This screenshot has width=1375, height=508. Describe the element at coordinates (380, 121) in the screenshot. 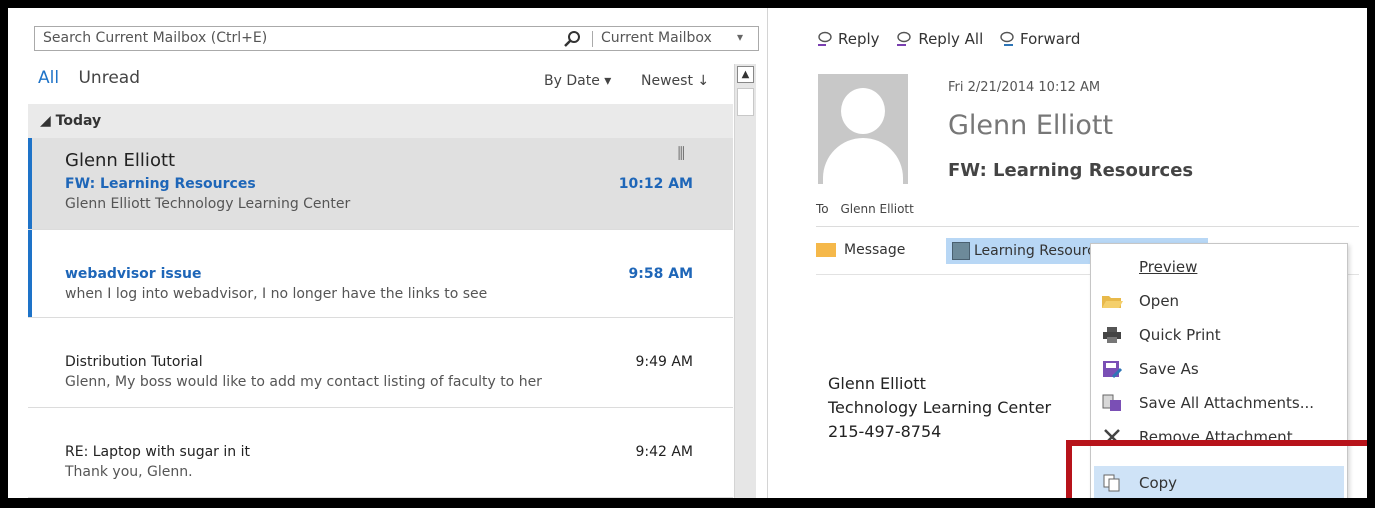

I see `group-header-today: ◢ Today` at that location.